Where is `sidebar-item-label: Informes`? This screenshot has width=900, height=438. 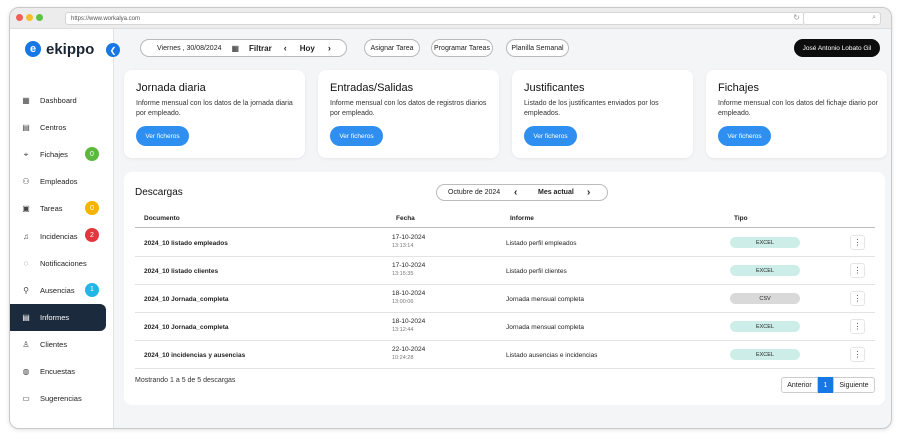 sidebar-item-label: Informes is located at coordinates (55, 317).